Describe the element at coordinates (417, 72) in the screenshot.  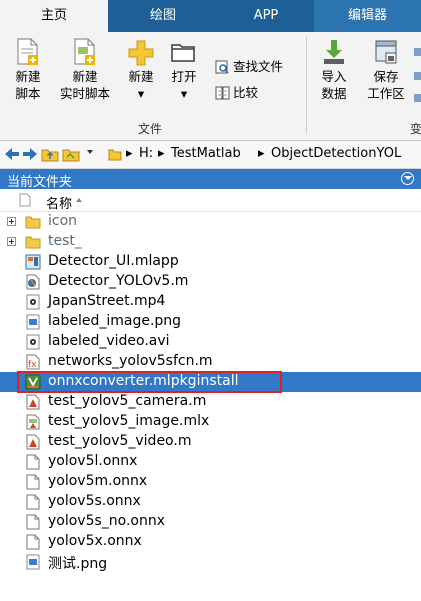
I see `overflow-icon` at that location.